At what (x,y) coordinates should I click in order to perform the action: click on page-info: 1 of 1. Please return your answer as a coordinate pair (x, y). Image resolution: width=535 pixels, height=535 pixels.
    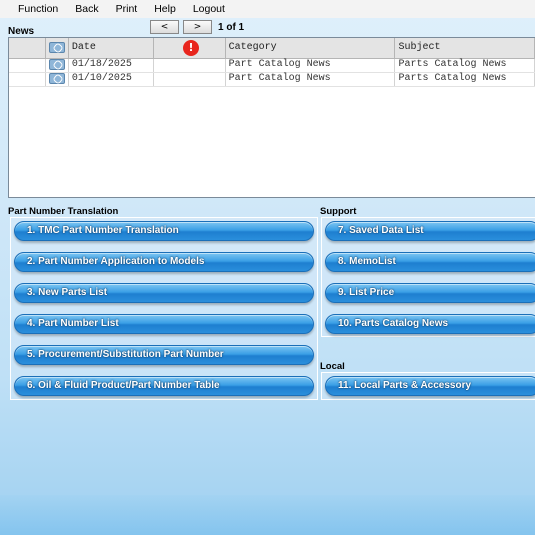
    Looking at the image, I should click on (231, 27).